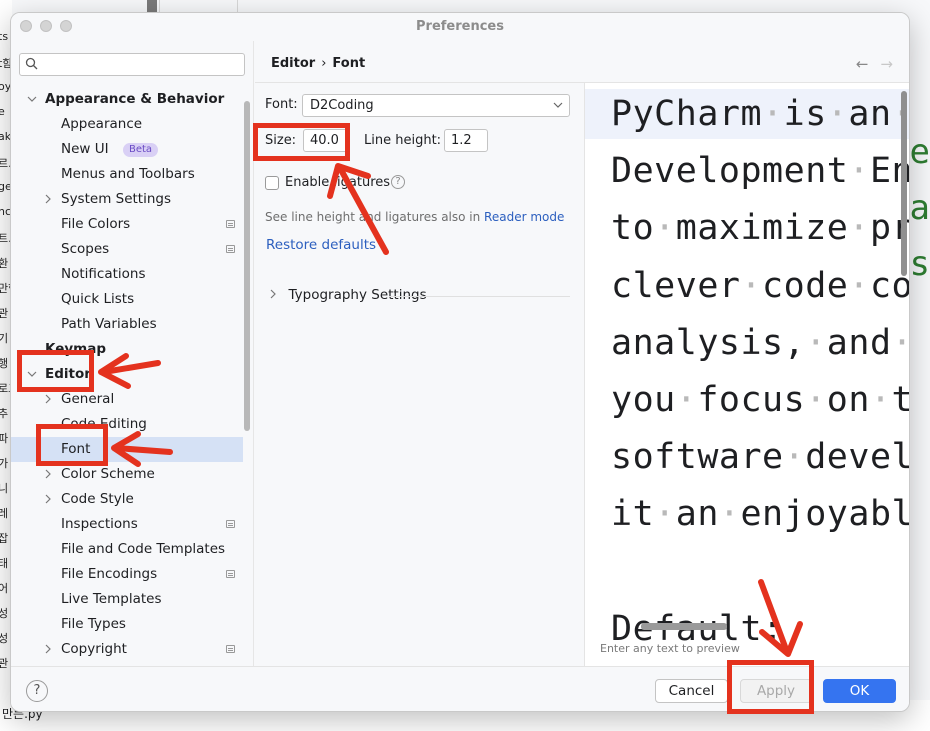  I want to click on size-arrow-icon, so click(363, 210).